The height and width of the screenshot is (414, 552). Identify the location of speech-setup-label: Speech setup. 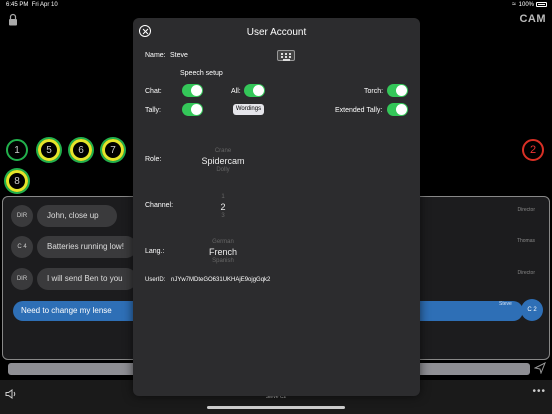
(201, 73).